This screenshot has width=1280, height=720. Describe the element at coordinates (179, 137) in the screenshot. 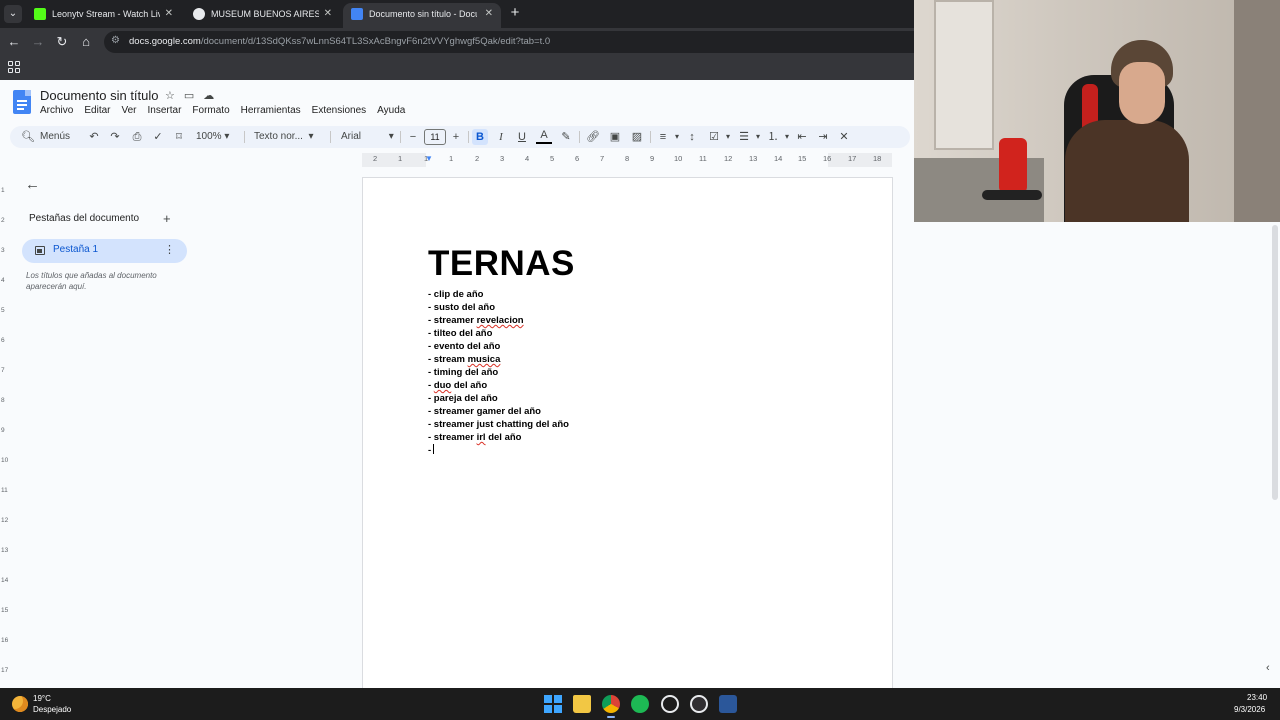

I see `paint-format-icon: ⌑` at that location.